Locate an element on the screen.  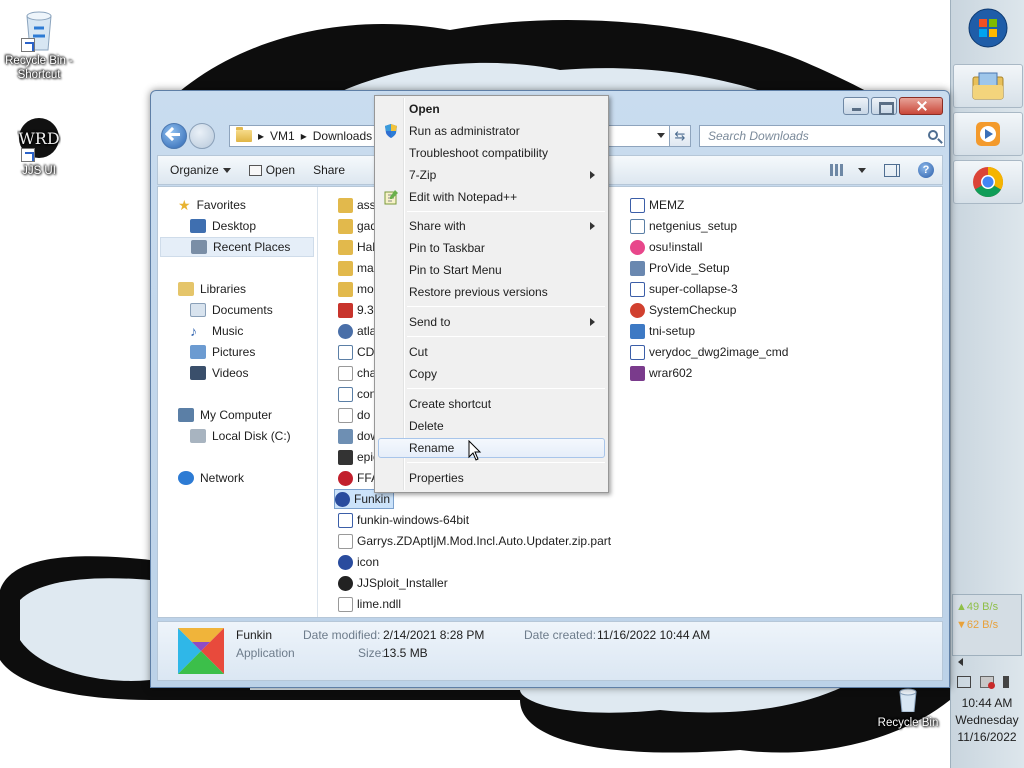
download-icon is located at coordinates (637, 226).